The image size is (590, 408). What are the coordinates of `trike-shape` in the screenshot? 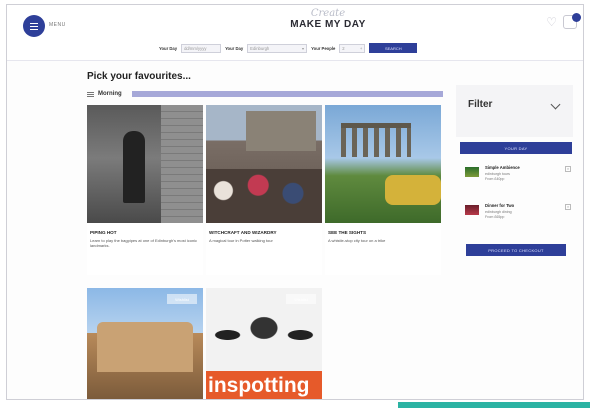 It's located at (413, 190).